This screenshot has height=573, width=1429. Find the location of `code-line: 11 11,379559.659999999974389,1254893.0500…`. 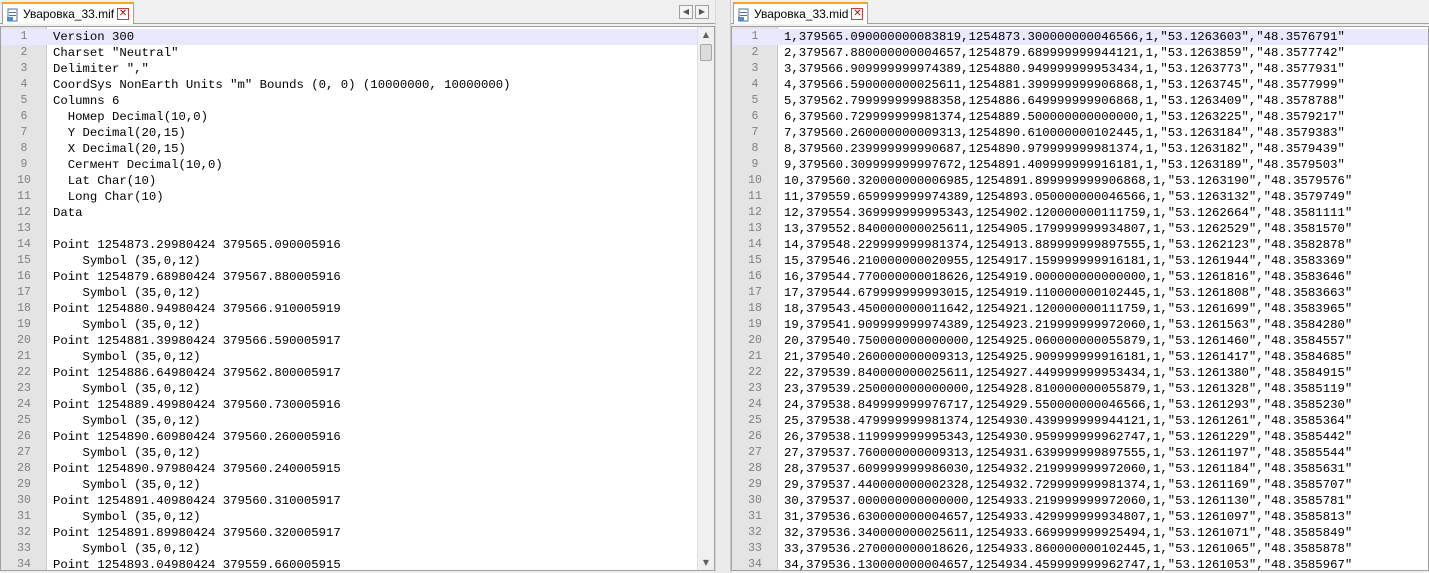

code-line: 11 11,379559.659999999974389,1254893.0500… is located at coordinates (1080, 197).